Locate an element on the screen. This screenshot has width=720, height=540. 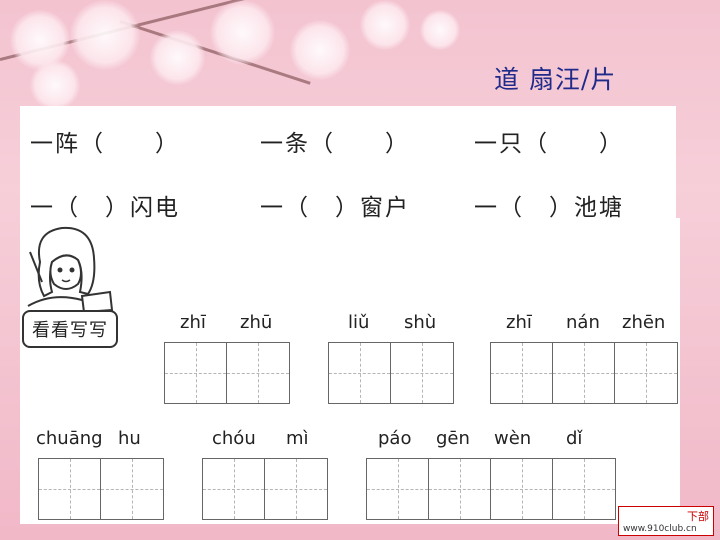
pinyin-text: shù is located at coordinates (420, 322).